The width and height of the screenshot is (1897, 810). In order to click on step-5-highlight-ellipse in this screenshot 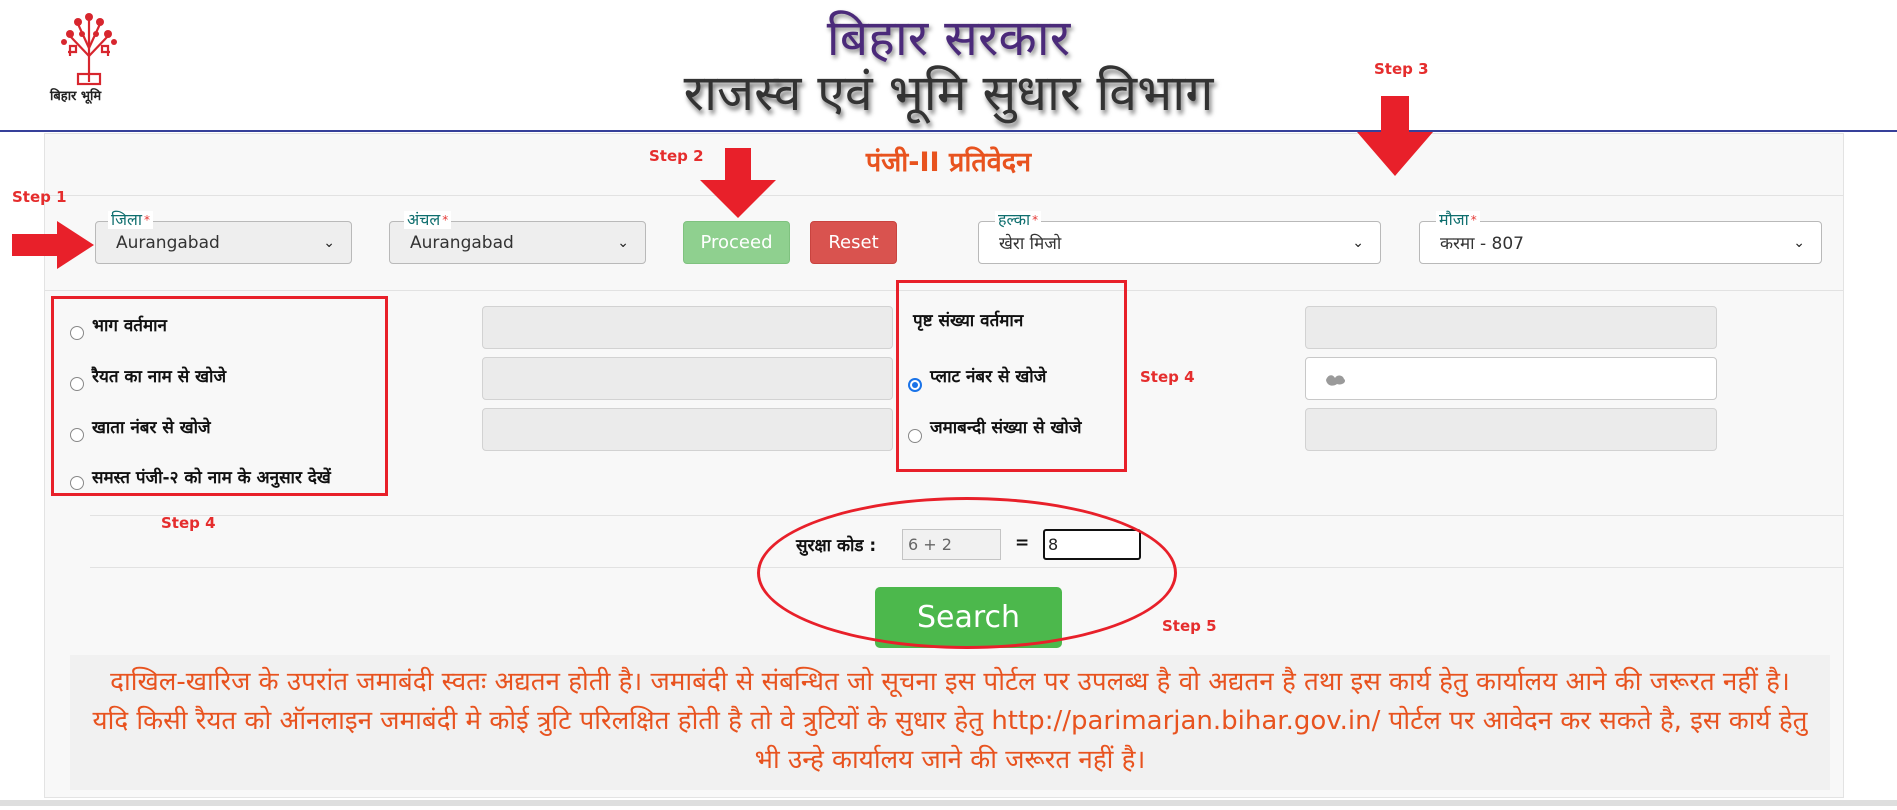, I will do `click(967, 573)`.